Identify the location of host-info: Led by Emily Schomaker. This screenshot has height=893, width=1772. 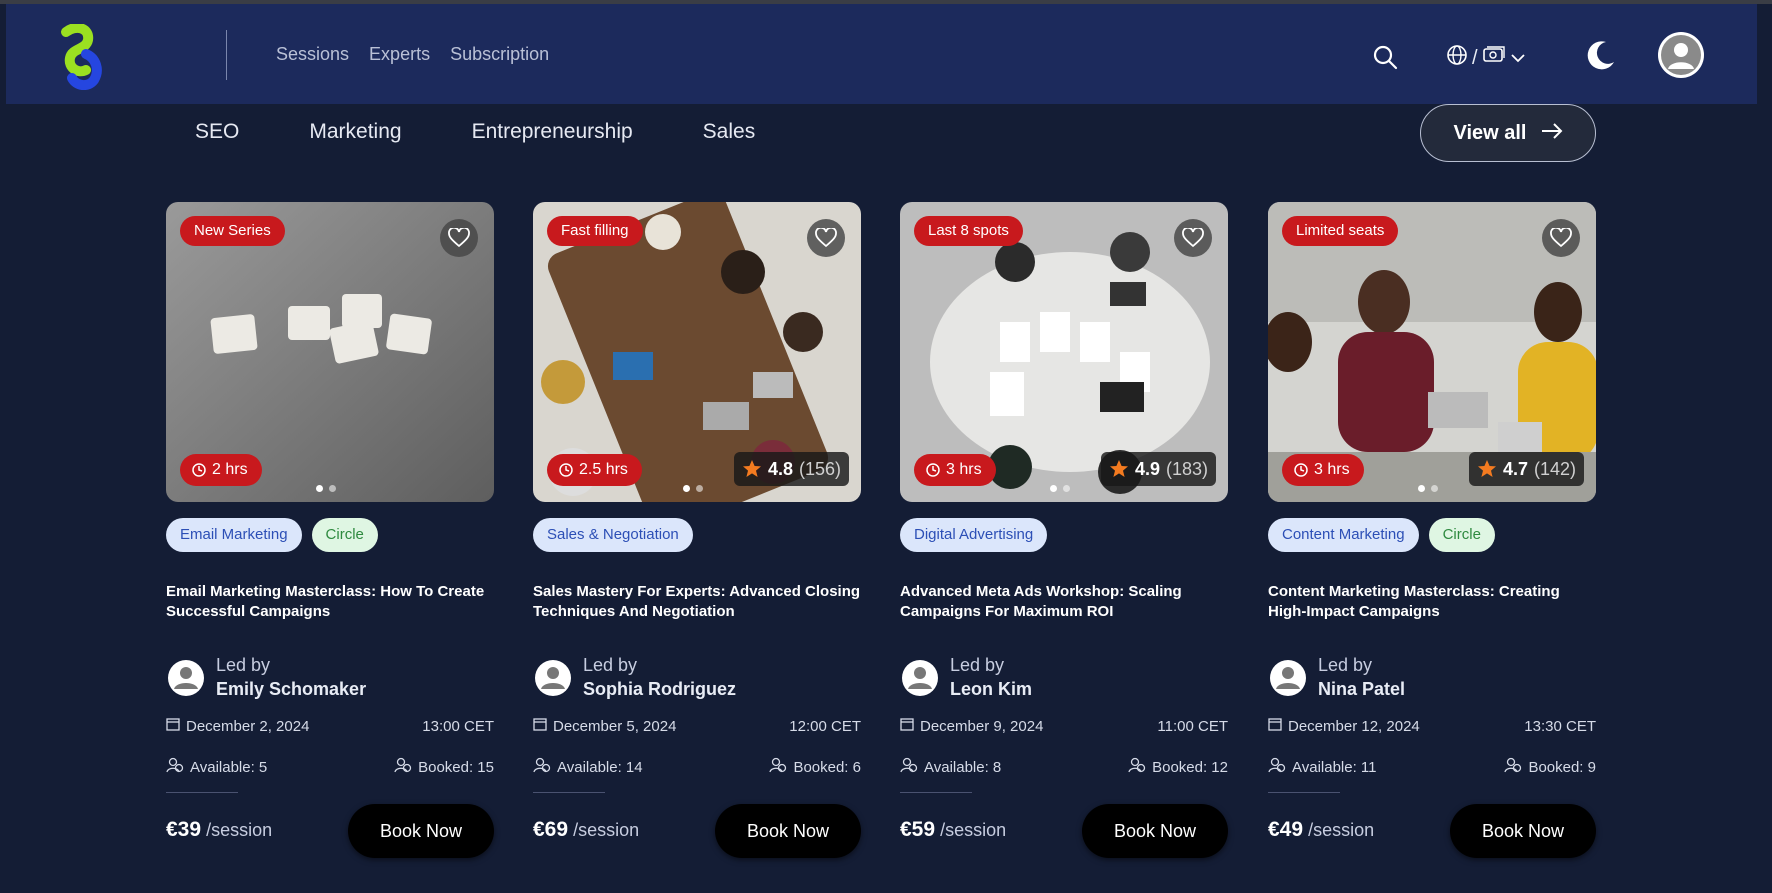
(266, 678).